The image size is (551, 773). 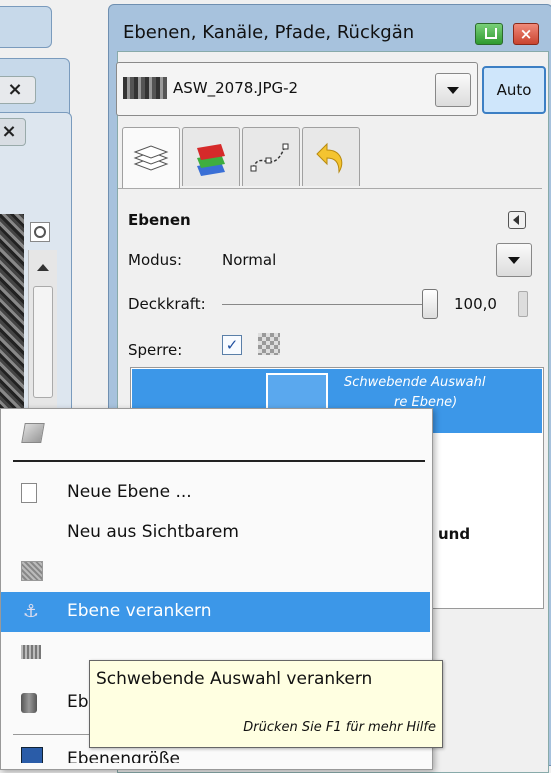 What do you see at coordinates (31, 611) in the screenshot?
I see `anchor-icon: ⚓` at bounding box center [31, 611].